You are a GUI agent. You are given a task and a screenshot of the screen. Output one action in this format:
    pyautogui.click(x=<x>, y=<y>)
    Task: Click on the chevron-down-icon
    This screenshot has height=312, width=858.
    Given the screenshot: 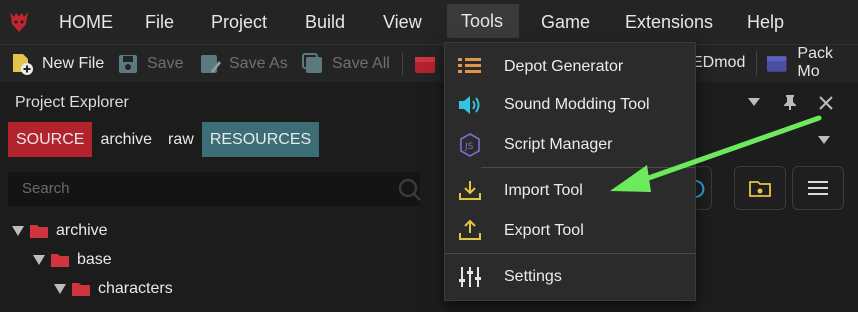 What is the action you would take?
    pyautogui.click(x=824, y=140)
    